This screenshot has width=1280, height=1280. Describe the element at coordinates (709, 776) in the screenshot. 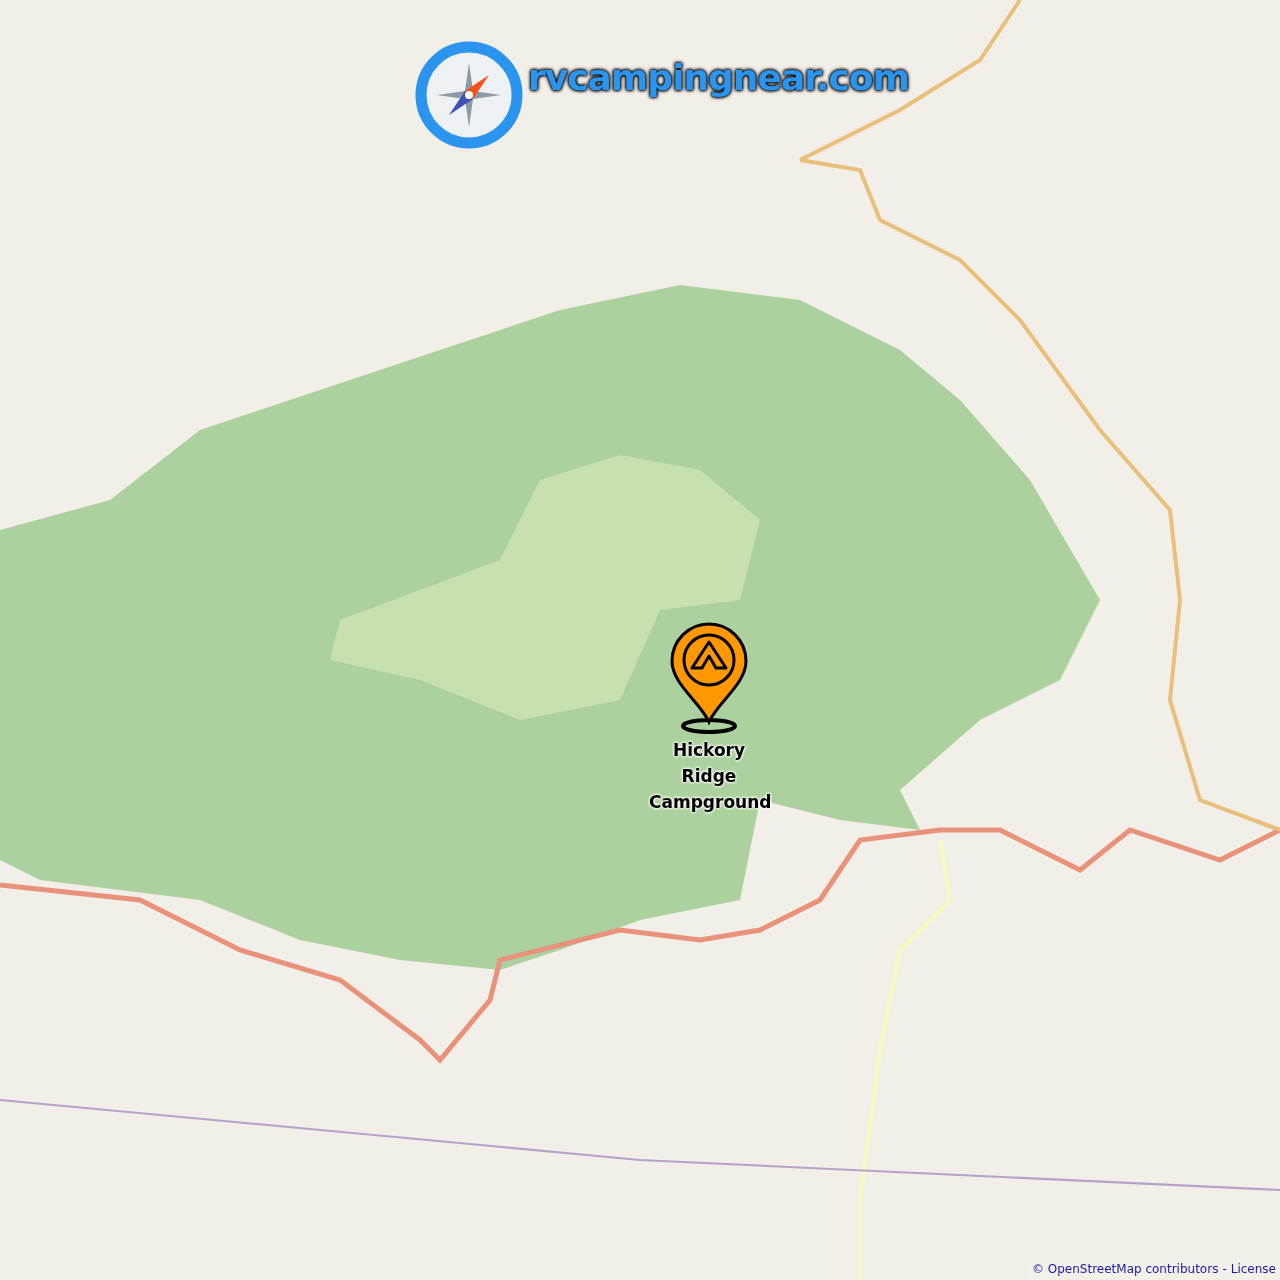

I see `campground-label: Hickory Ridge Campground` at that location.